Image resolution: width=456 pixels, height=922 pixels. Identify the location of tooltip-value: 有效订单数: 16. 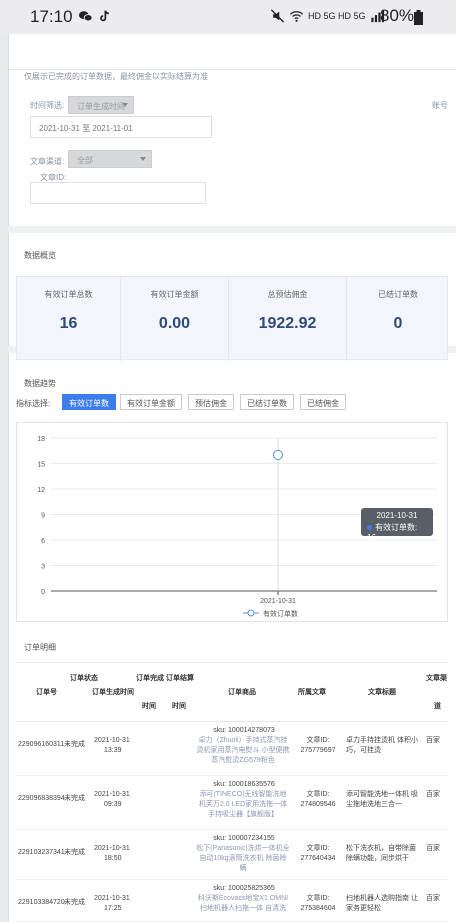
(392, 532).